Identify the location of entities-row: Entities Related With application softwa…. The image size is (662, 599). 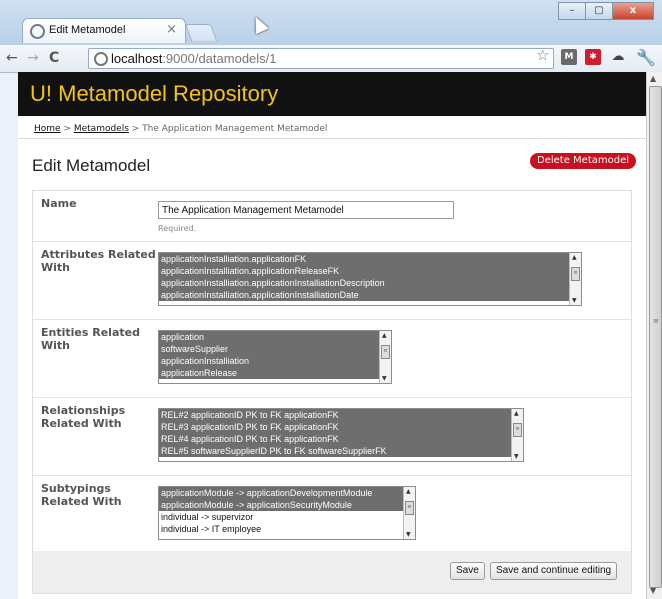
(332, 359).